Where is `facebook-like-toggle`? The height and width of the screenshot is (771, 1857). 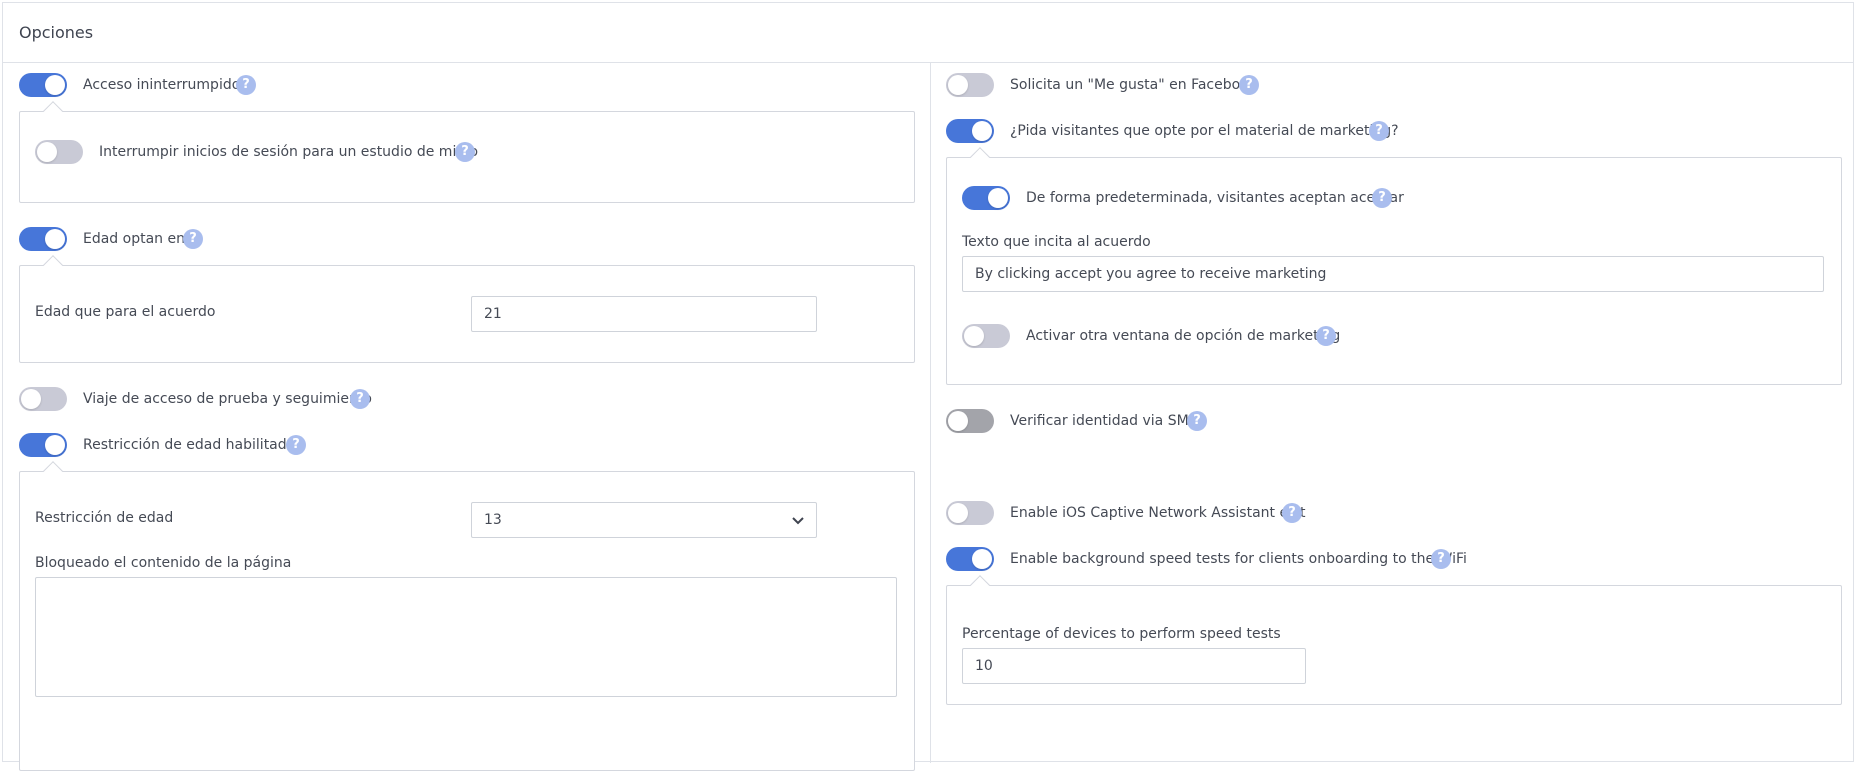 facebook-like-toggle is located at coordinates (970, 85).